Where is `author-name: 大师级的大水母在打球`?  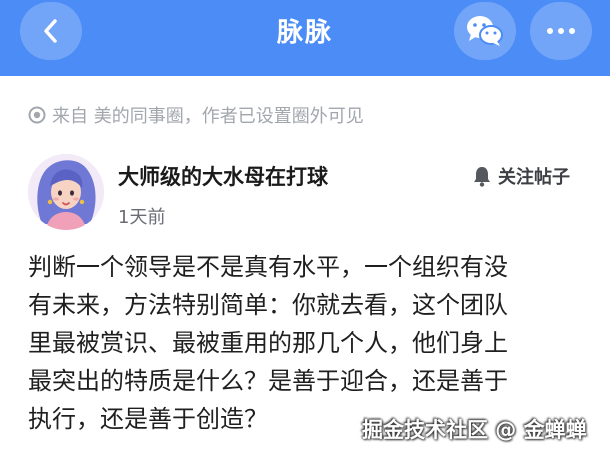 author-name: 大师级的大水母在打球 is located at coordinates (223, 176).